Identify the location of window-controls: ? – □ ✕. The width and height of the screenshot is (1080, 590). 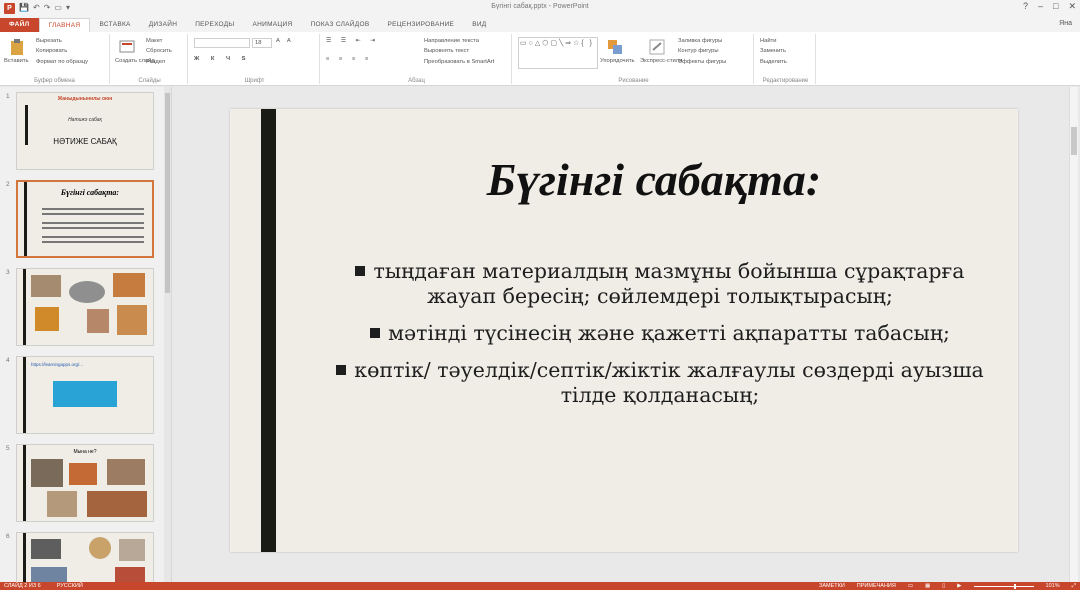
(1049, 6).